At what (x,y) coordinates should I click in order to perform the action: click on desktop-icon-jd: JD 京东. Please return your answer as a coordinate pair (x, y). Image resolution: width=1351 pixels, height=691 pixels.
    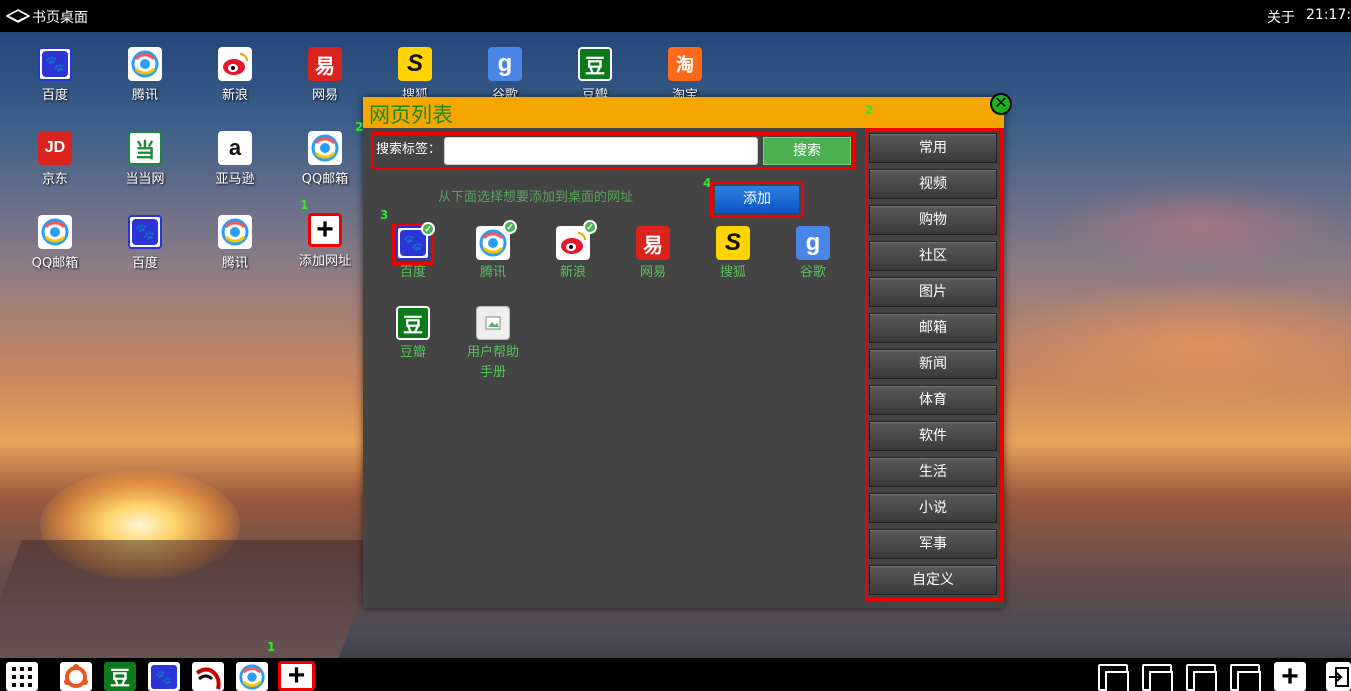
    Looking at the image, I should click on (55, 159).